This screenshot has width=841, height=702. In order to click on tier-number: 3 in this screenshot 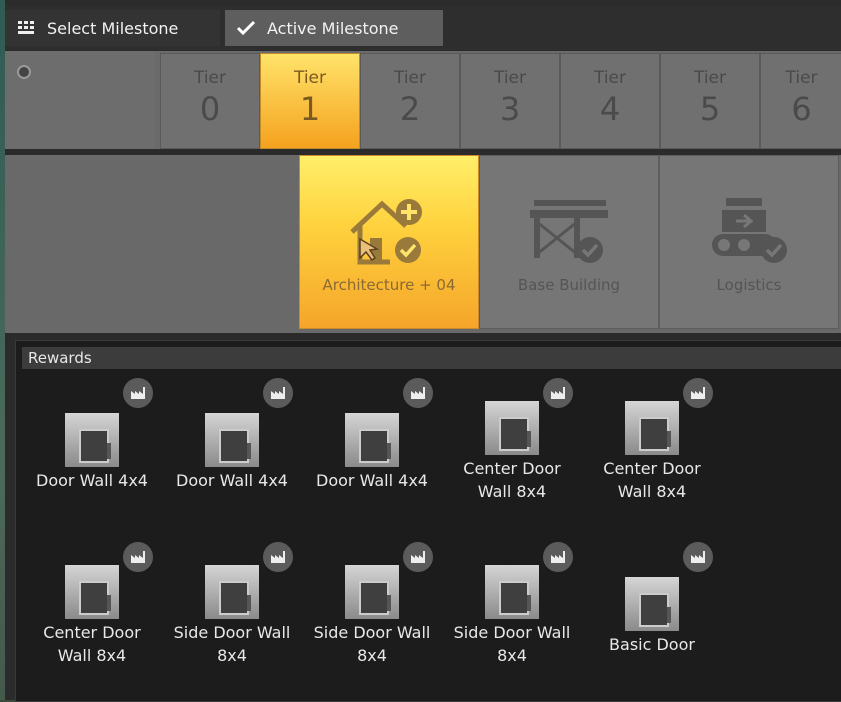, I will do `click(510, 109)`.